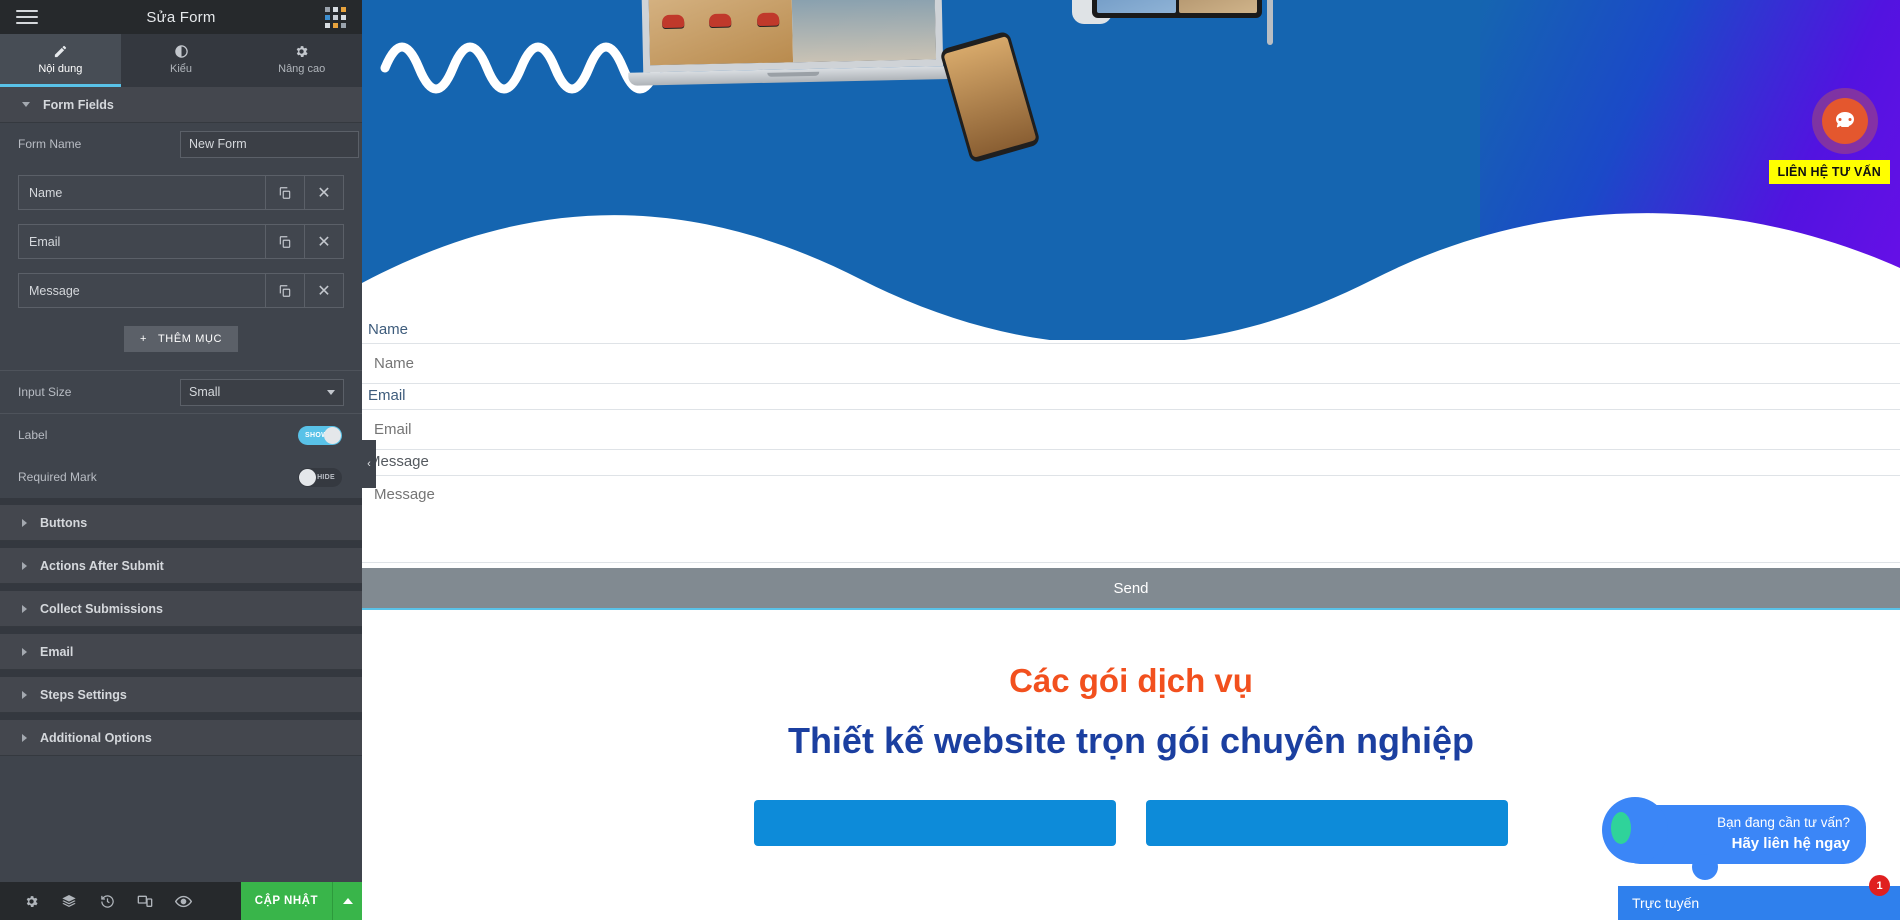 The width and height of the screenshot is (1900, 920). Describe the element at coordinates (181, 290) in the screenshot. I see `field-item-message: Message ✕` at that location.